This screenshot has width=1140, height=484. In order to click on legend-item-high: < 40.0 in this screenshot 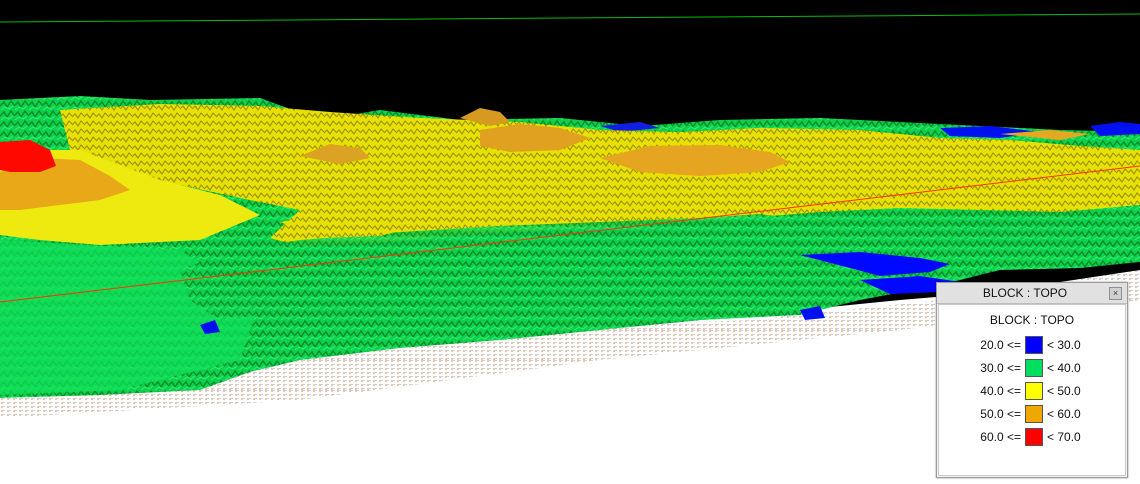, I will do `click(1064, 368)`.